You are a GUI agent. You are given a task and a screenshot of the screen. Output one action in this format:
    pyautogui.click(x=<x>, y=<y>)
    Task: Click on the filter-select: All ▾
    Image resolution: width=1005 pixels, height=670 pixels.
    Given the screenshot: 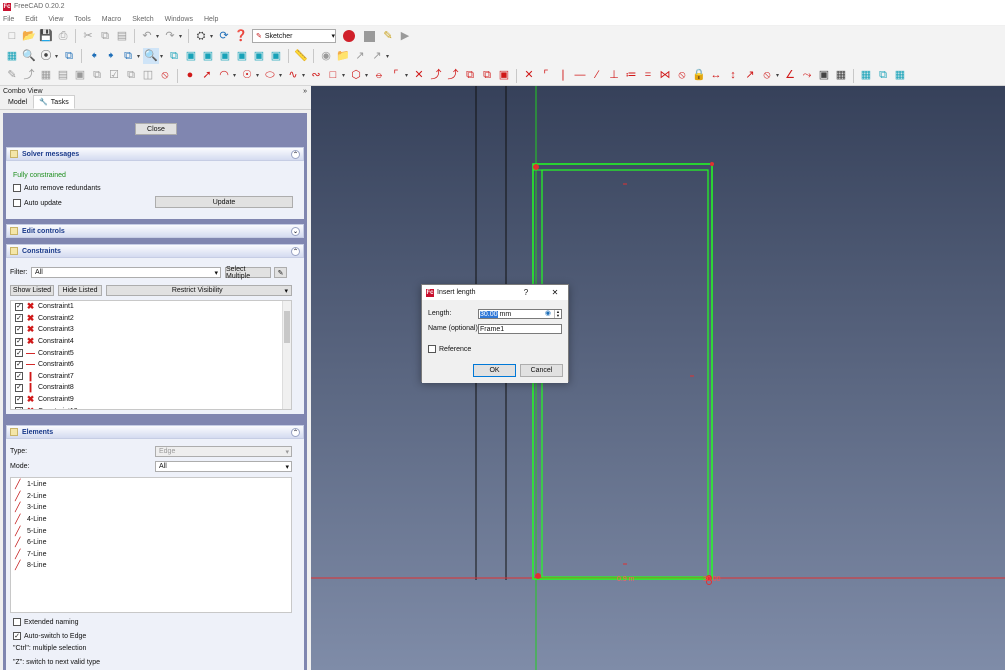 What is the action you would take?
    pyautogui.click(x=126, y=272)
    